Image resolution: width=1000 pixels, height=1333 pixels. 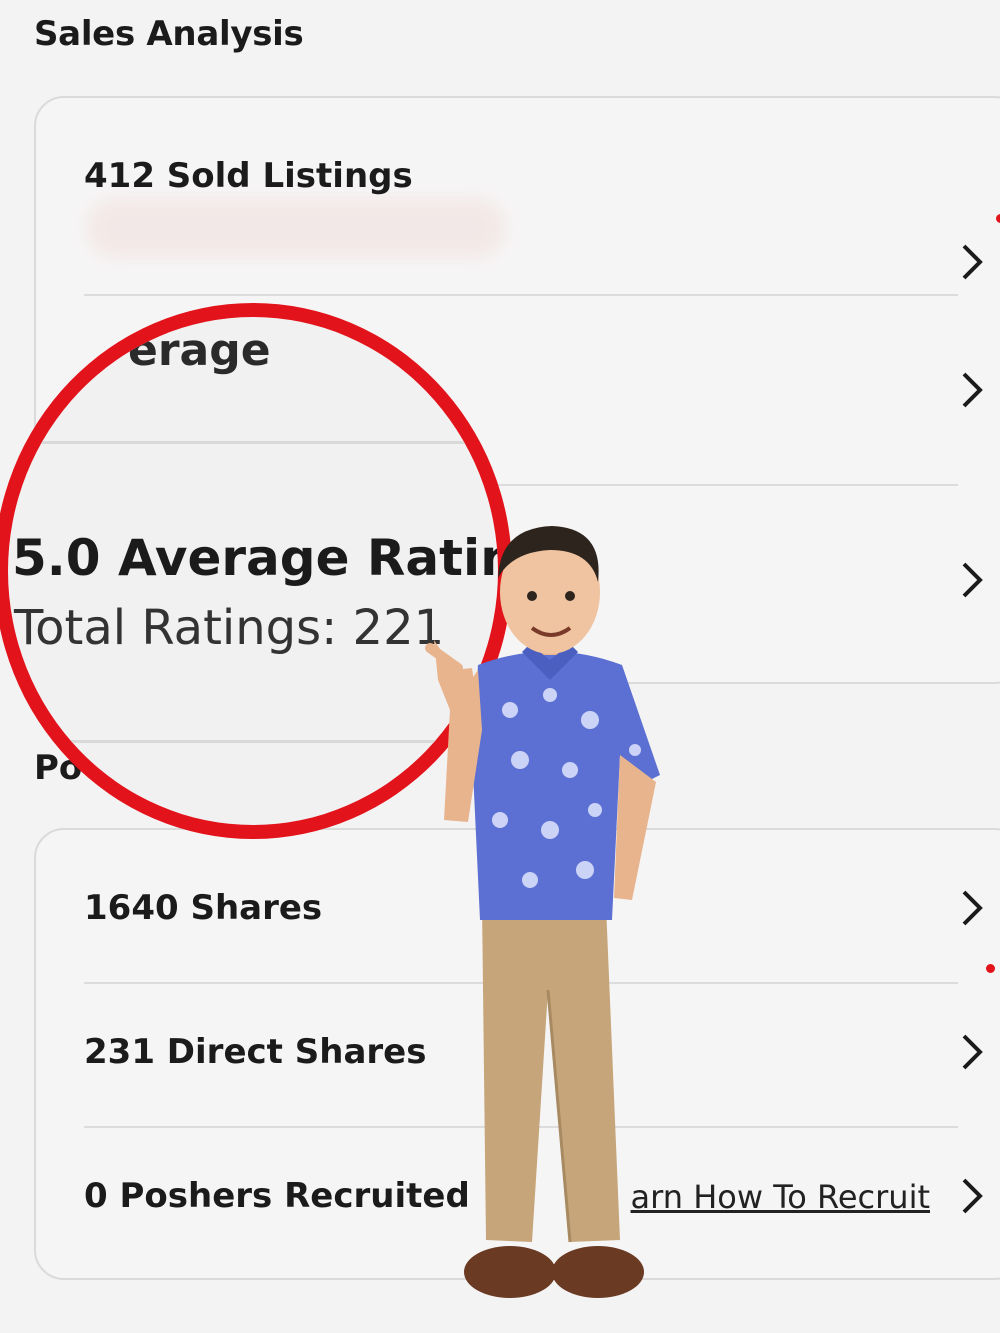 I want to click on sold-listings-row: 412 Sold Listings, so click(x=533, y=218).